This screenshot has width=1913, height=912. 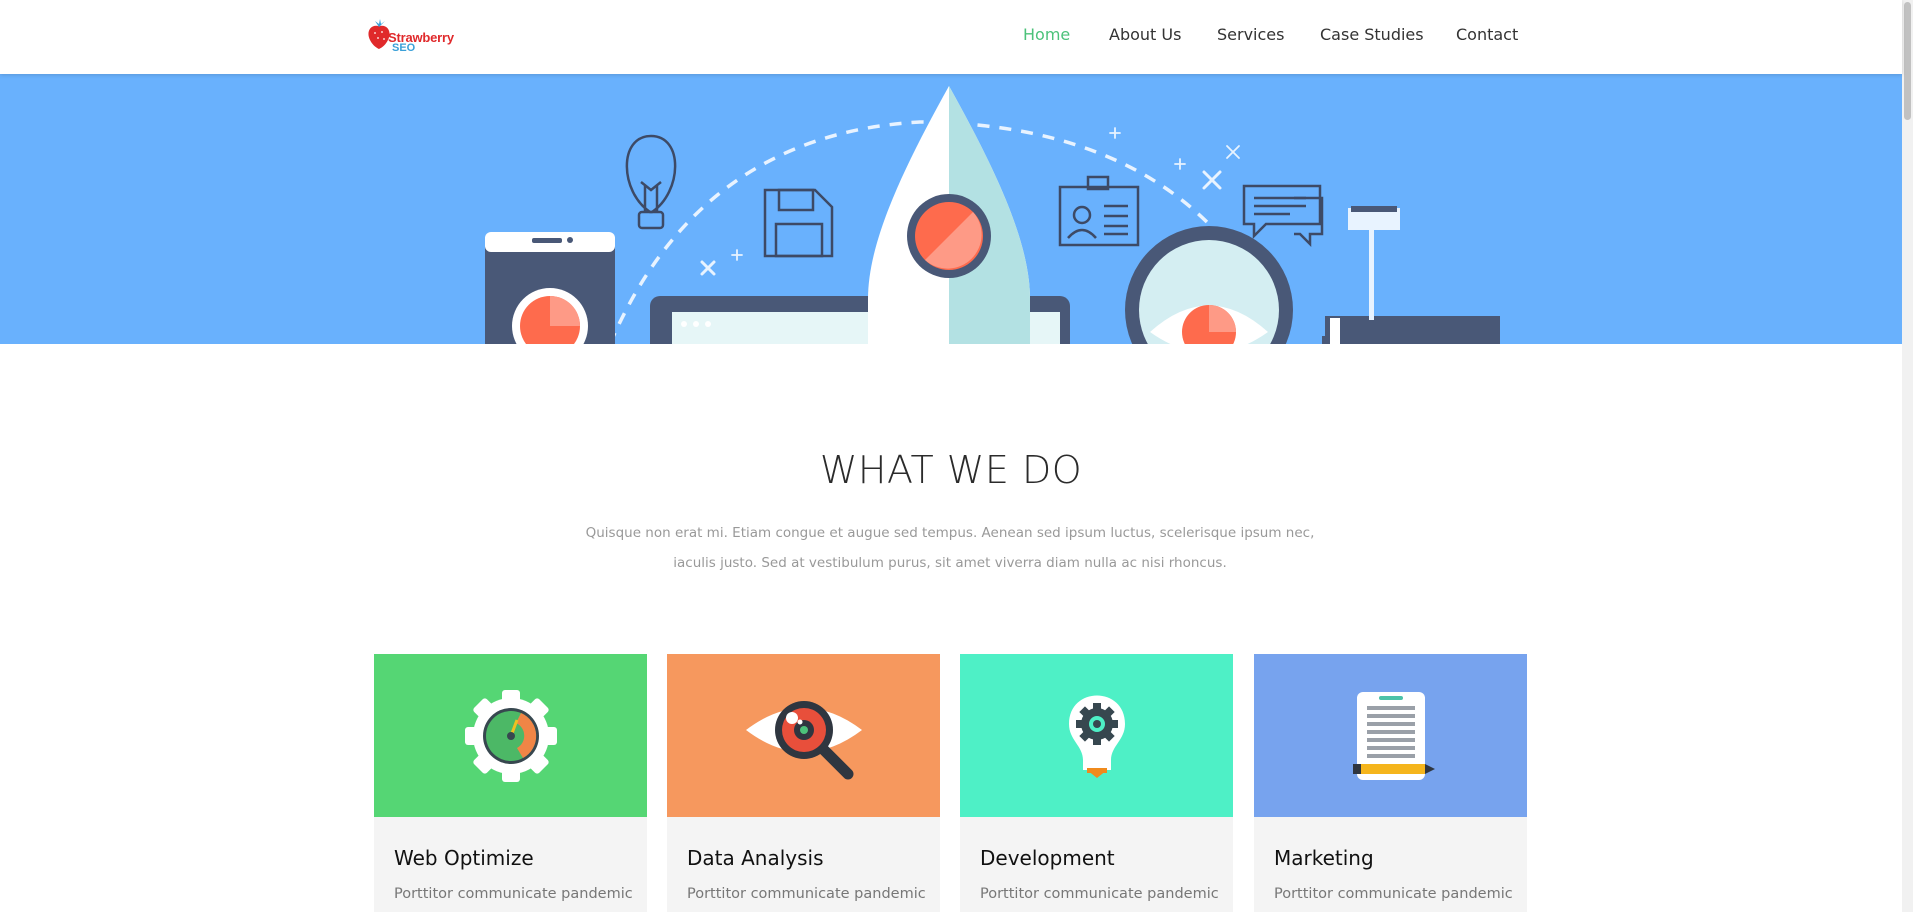 I want to click on lightbulb-gear-icon, so click(x=1097, y=736).